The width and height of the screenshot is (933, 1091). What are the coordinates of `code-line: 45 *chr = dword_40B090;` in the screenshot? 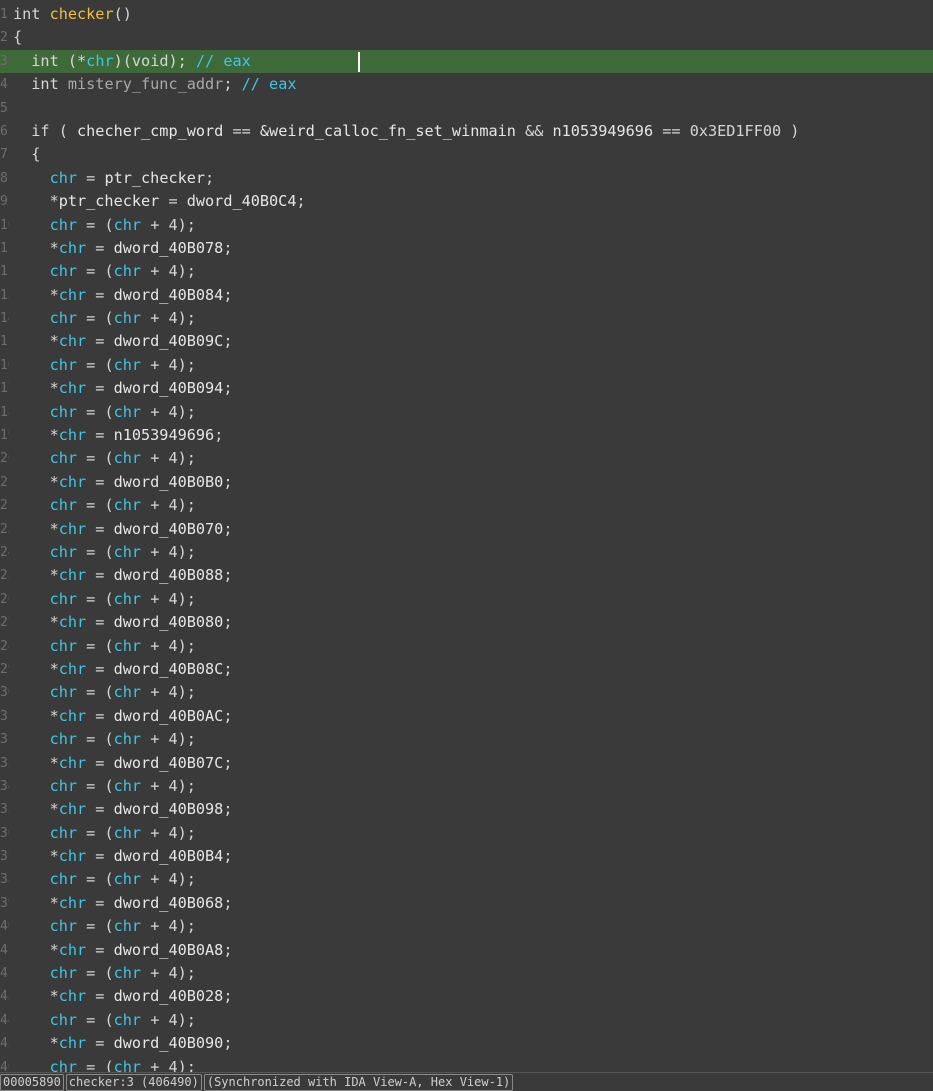 It's located at (466, 1043).